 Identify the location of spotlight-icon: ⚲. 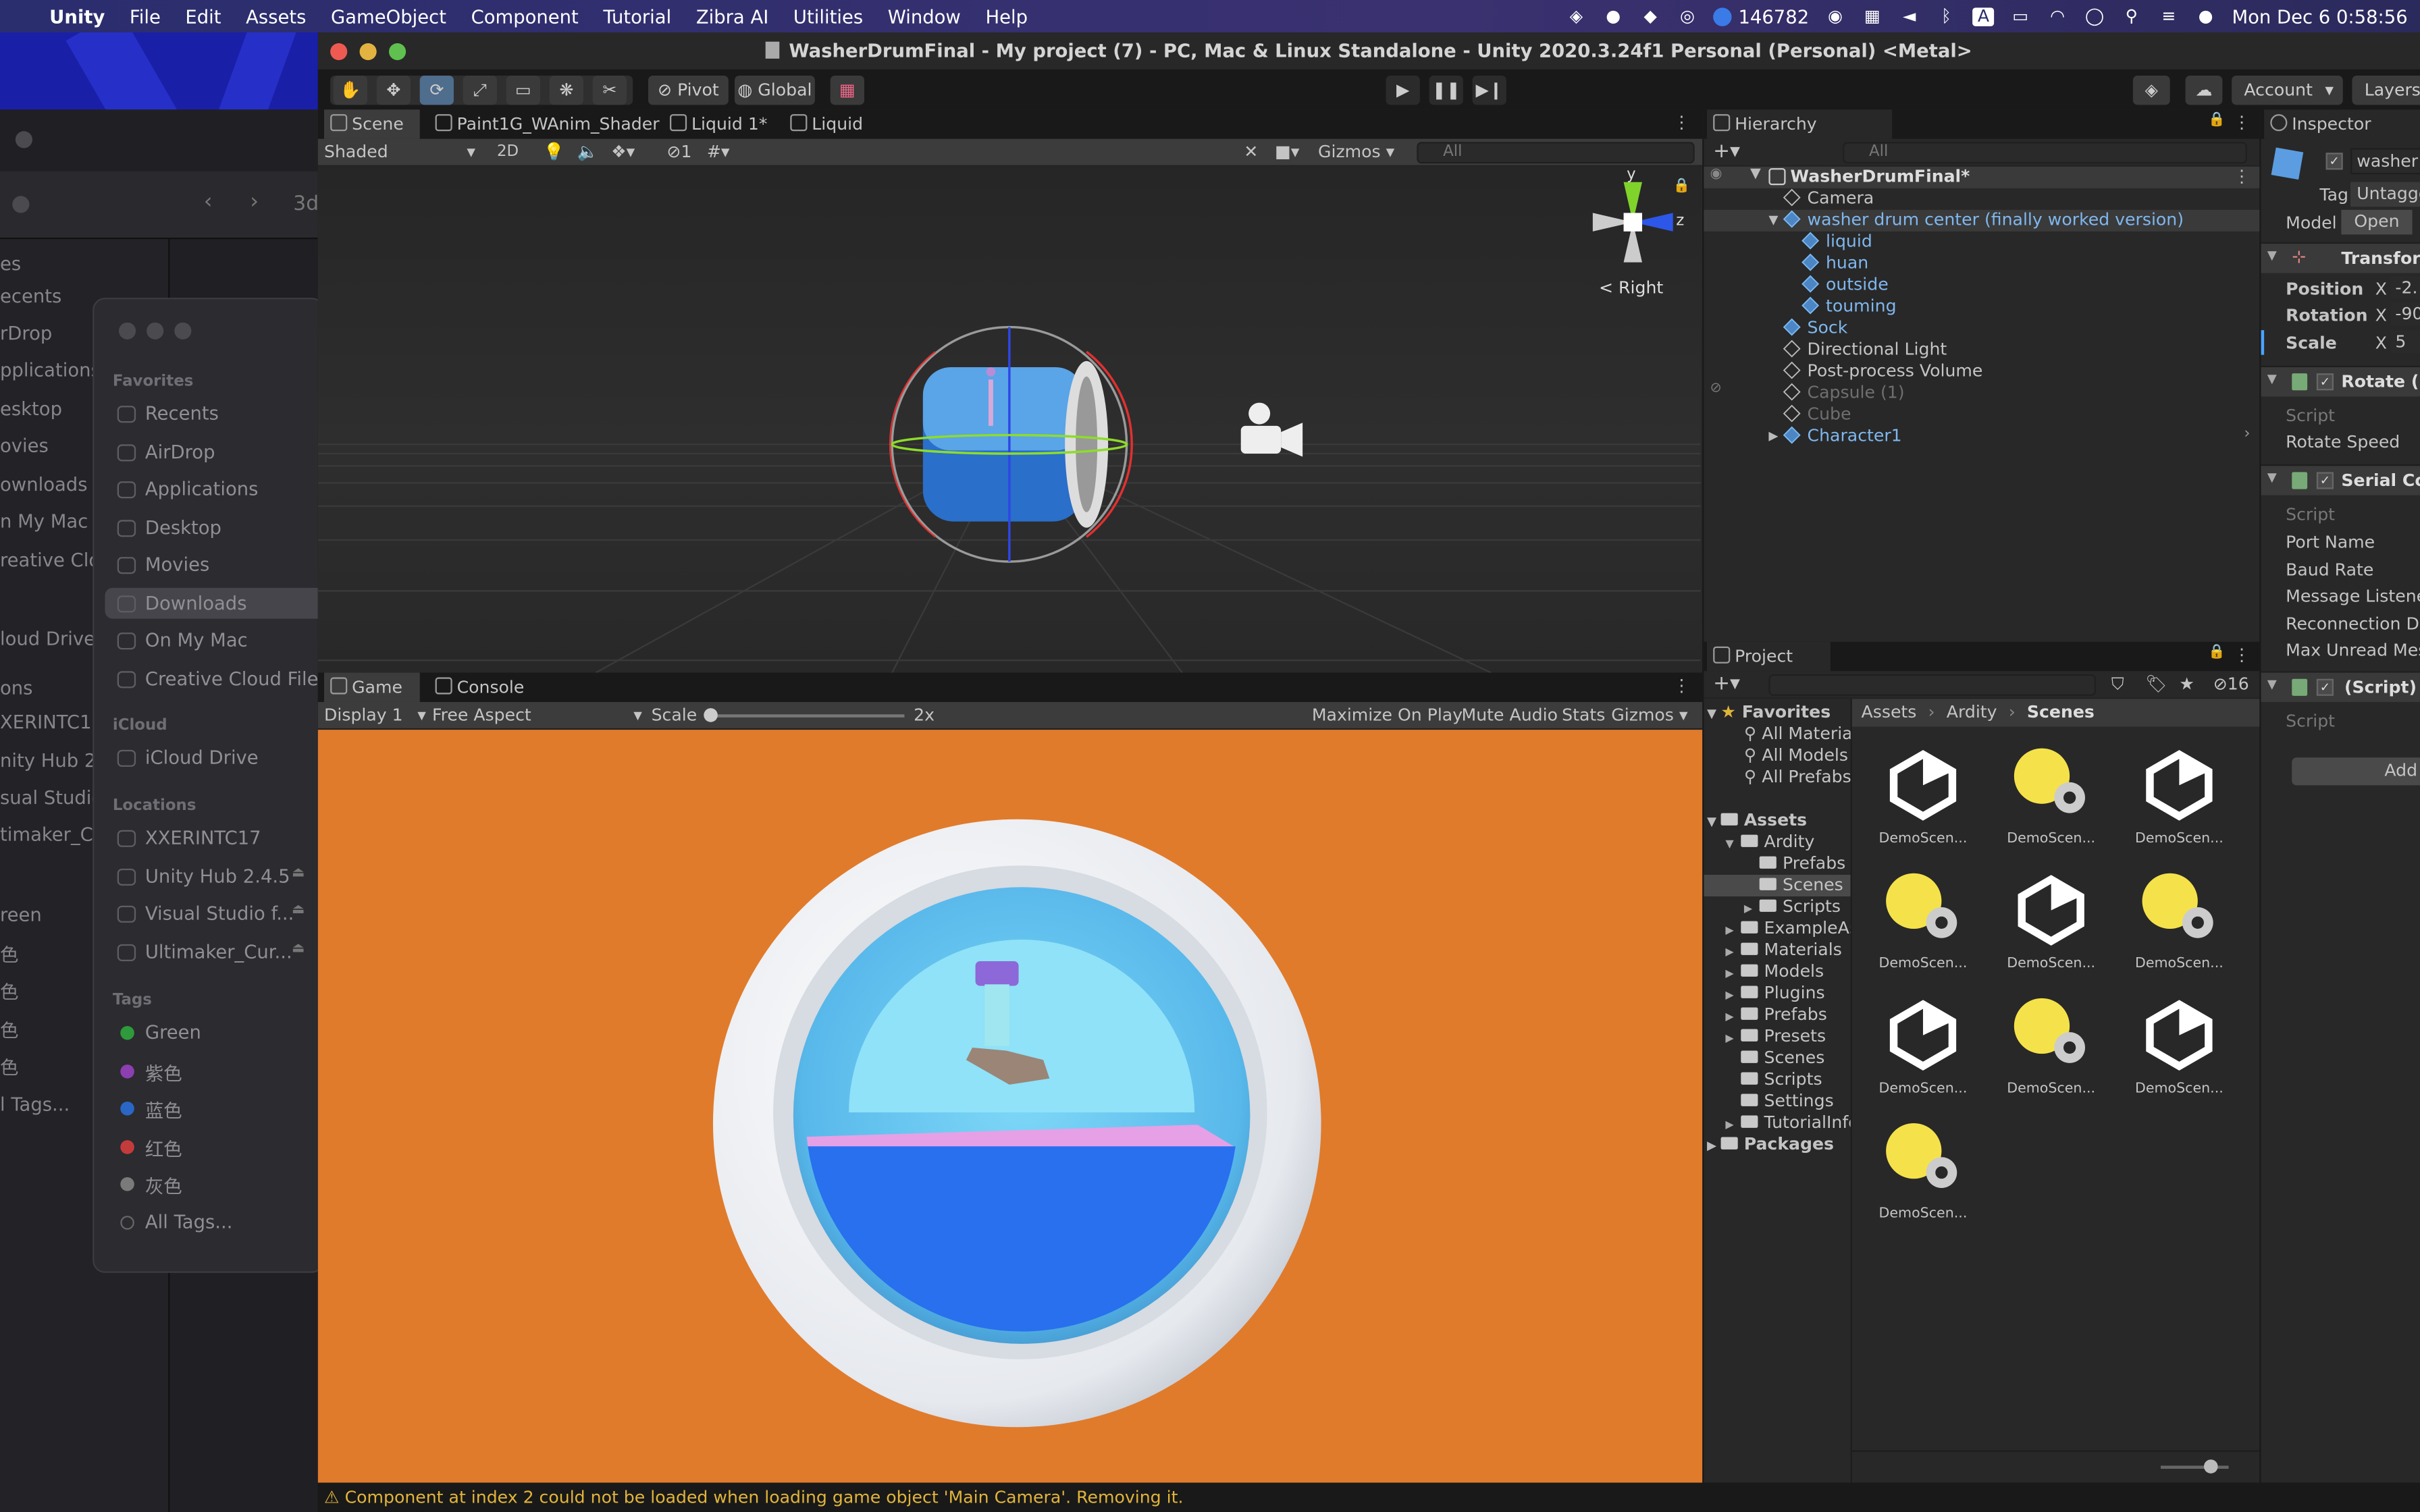
(2131, 15).